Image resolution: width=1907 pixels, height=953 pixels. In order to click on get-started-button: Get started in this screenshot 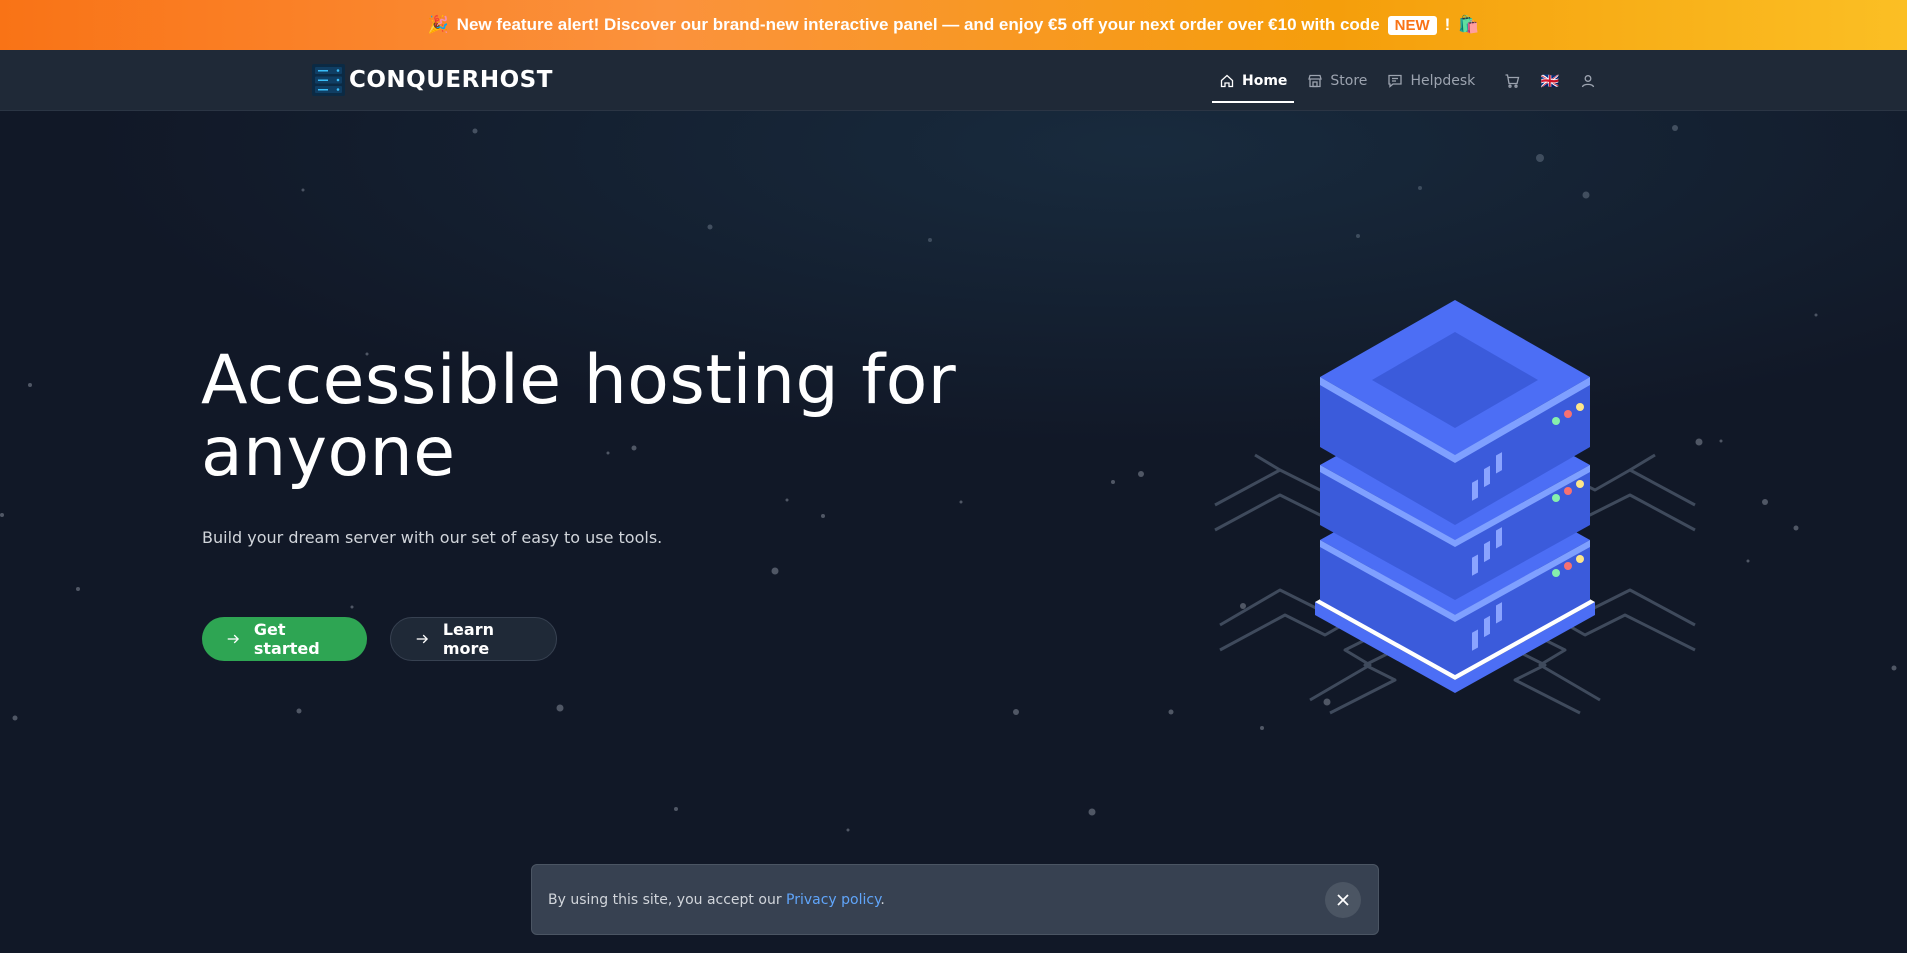, I will do `click(284, 639)`.